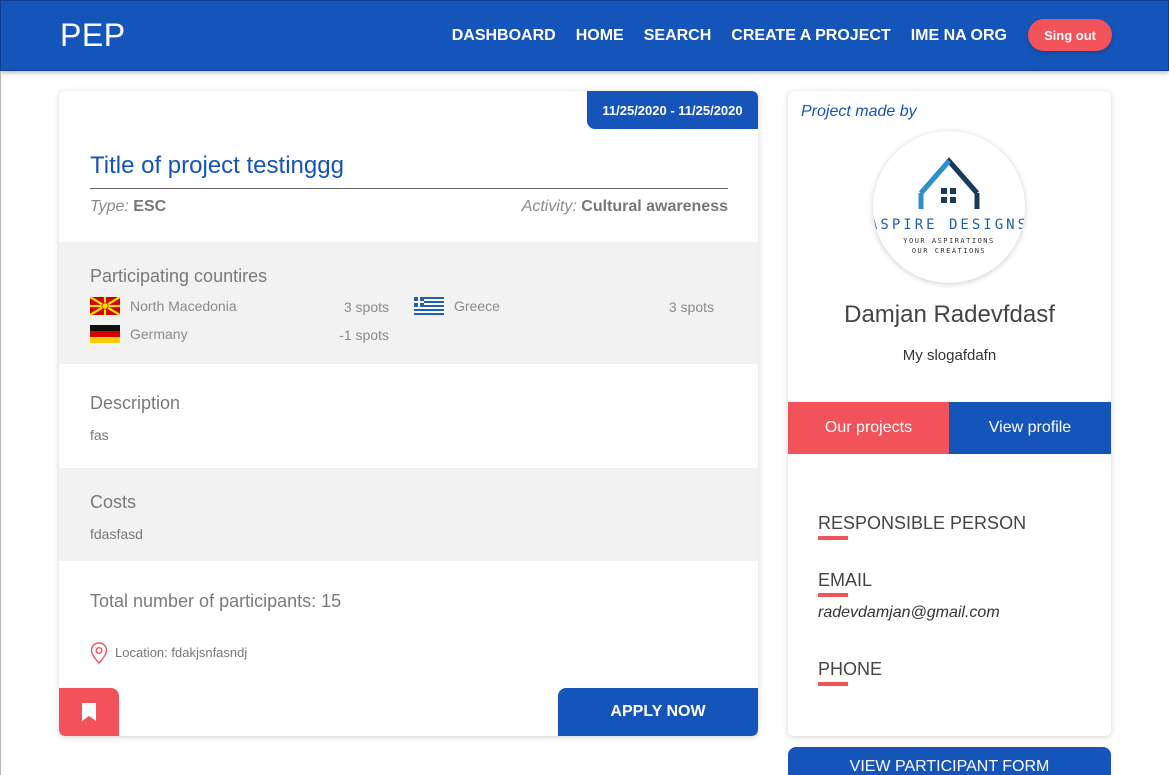  Describe the element at coordinates (949, 314) in the screenshot. I see `organization-name: Damjan Radevfdasf` at that location.